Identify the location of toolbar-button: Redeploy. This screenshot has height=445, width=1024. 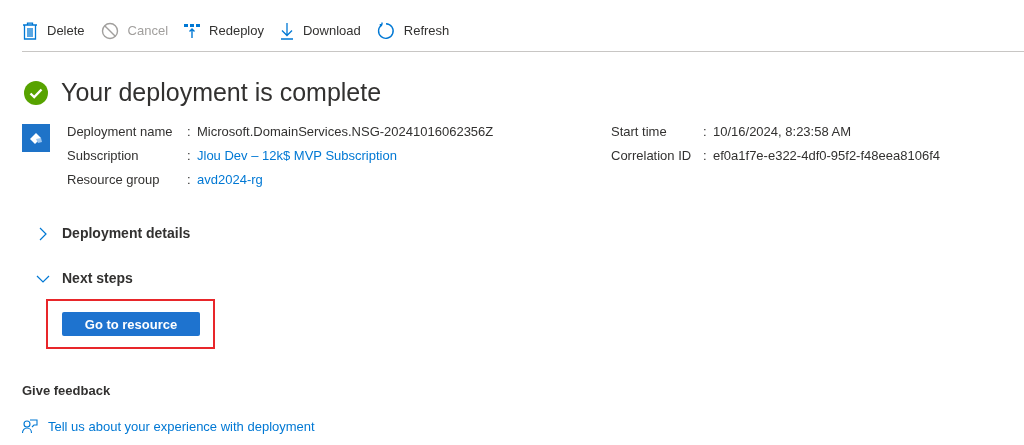
(224, 30).